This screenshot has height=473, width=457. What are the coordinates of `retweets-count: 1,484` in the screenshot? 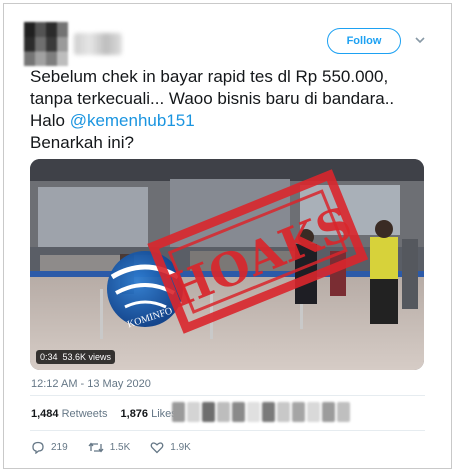 It's located at (45, 414).